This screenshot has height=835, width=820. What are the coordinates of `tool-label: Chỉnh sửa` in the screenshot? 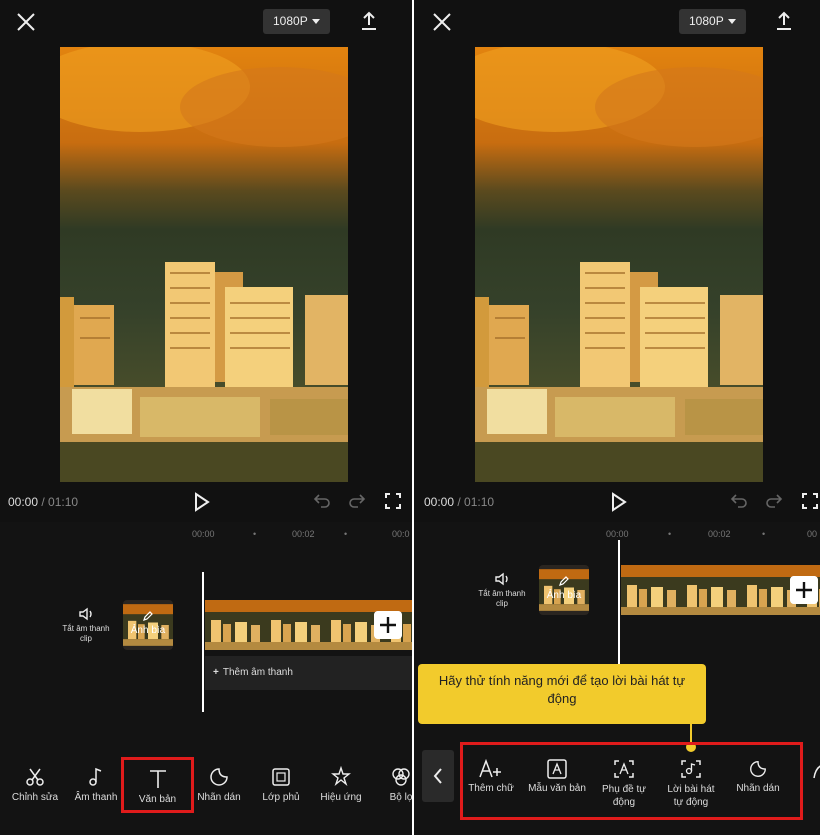 It's located at (35, 797).